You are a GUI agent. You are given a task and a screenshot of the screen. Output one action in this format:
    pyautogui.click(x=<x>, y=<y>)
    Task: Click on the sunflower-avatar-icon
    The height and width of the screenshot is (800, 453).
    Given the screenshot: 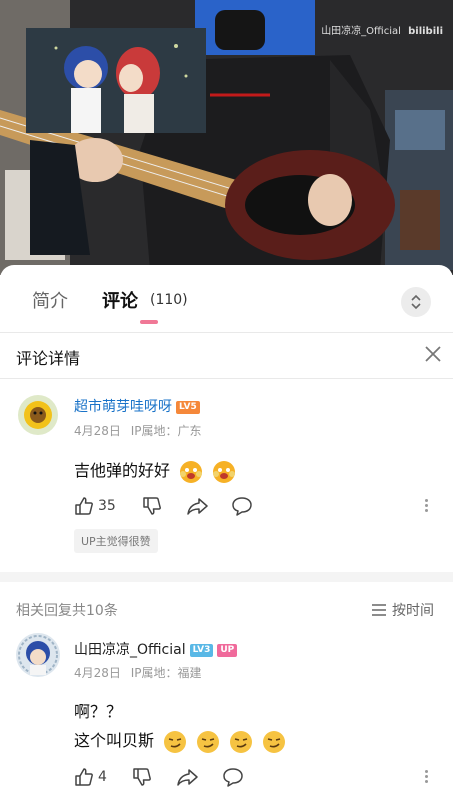 What is the action you would take?
    pyautogui.click(x=38, y=415)
    